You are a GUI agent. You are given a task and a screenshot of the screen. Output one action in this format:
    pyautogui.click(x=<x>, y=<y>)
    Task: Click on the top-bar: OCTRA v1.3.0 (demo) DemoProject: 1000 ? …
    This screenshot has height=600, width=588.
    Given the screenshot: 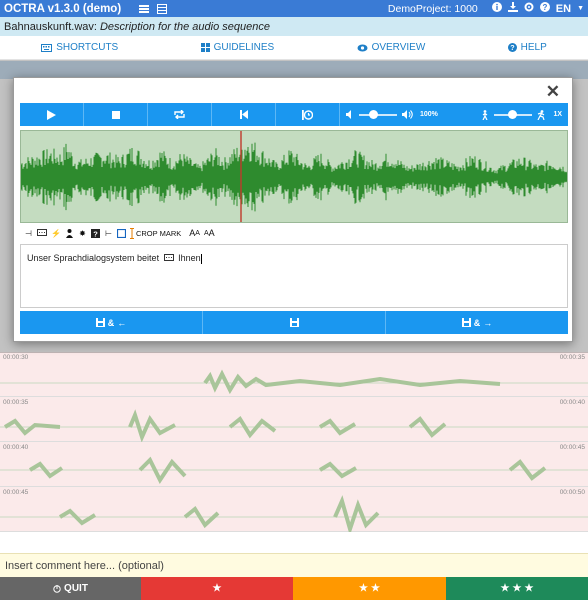 What is the action you would take?
    pyautogui.click(x=294, y=8)
    